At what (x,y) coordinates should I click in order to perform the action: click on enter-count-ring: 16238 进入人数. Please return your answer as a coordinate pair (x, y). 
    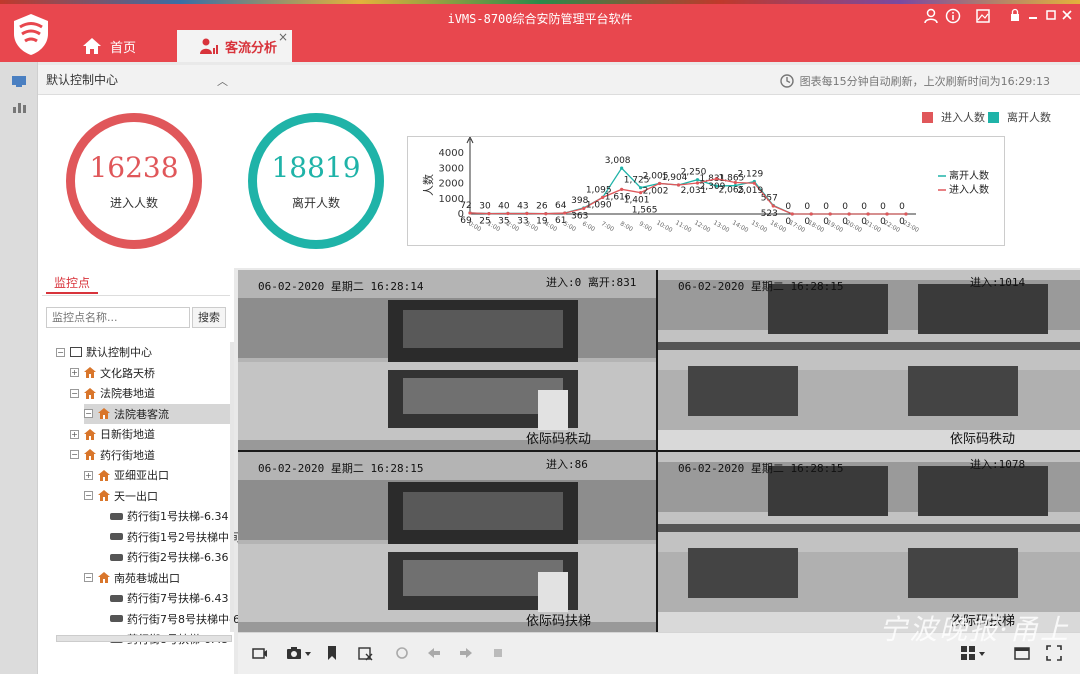
    Looking at the image, I should click on (134, 181).